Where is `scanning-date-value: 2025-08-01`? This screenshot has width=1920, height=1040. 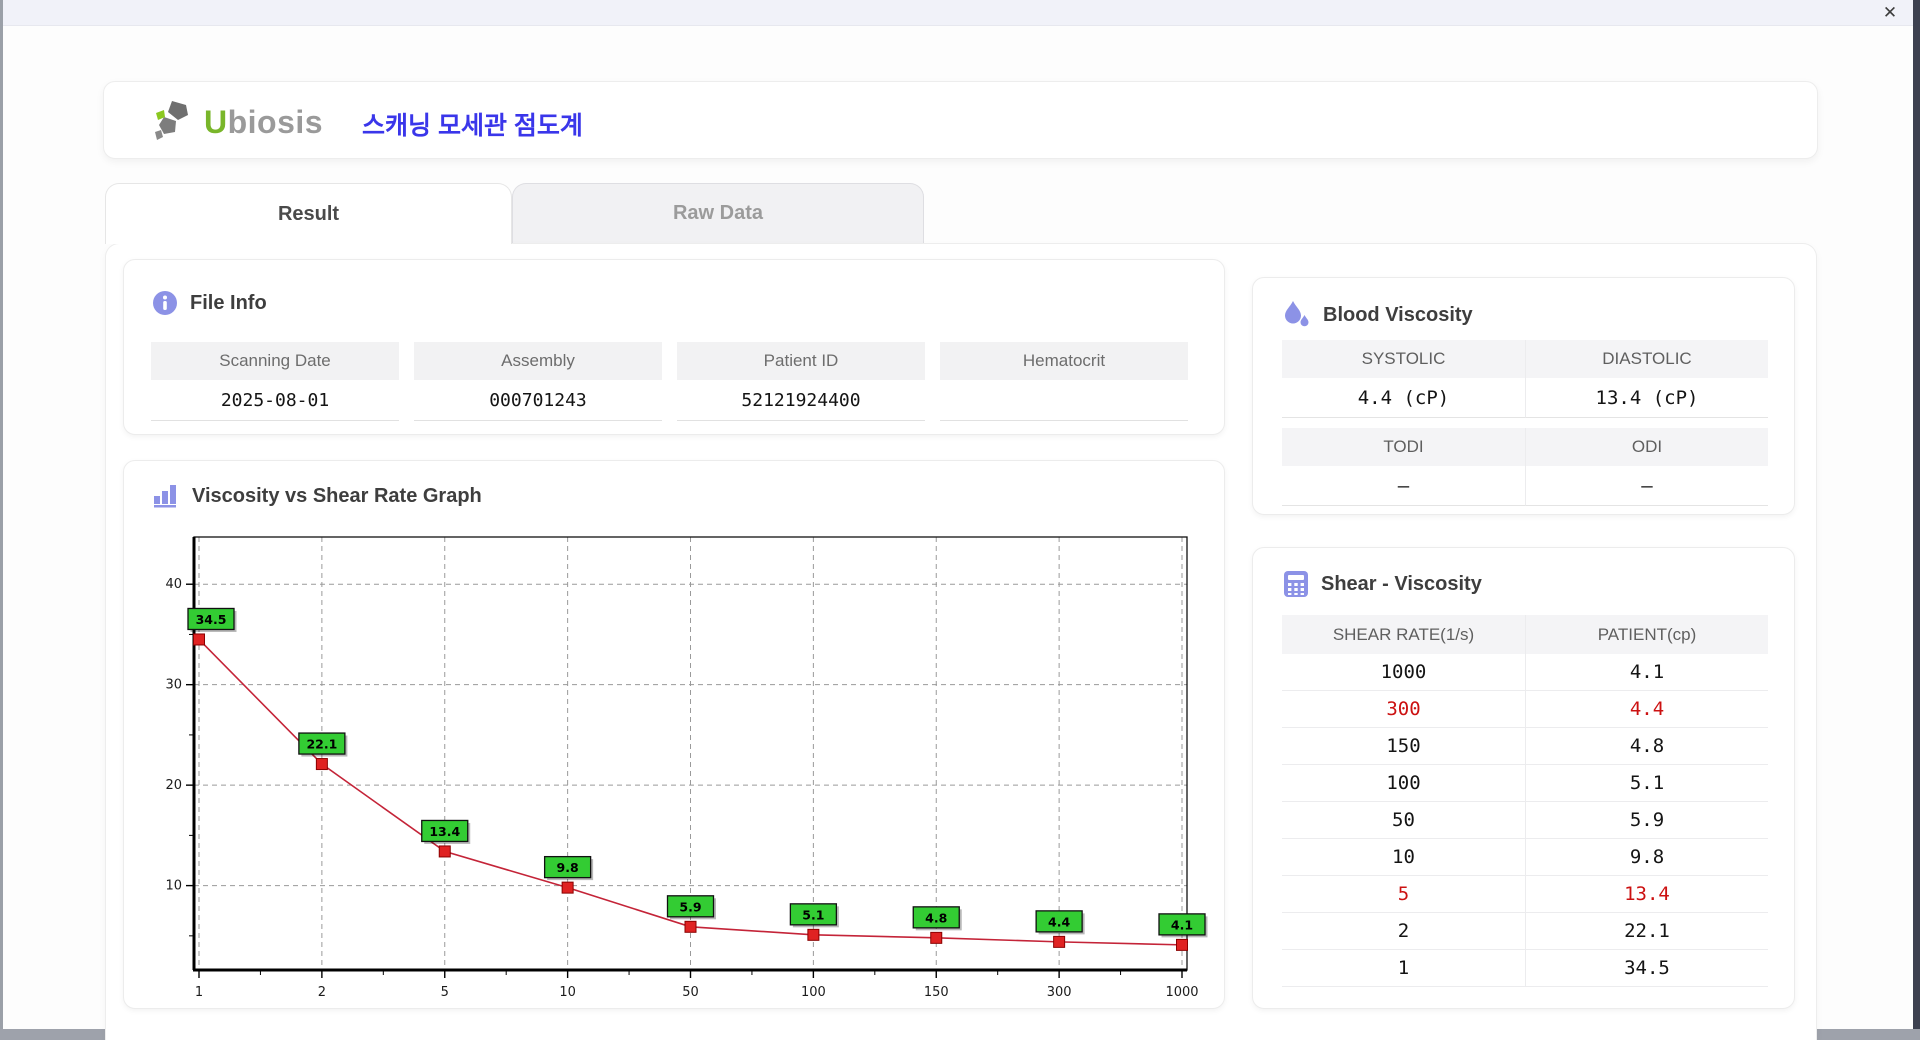 scanning-date-value: 2025-08-01 is located at coordinates (275, 400).